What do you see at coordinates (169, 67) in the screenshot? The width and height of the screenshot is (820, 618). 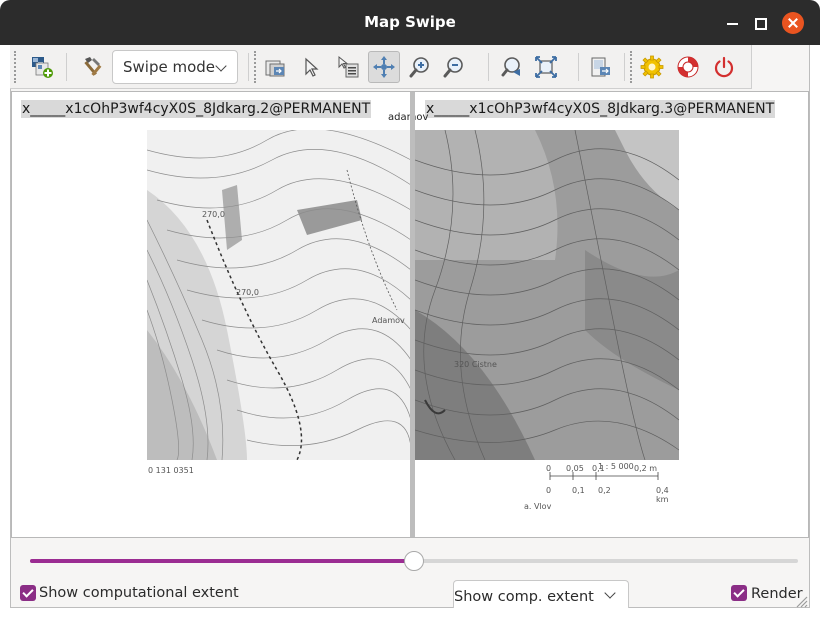 I see `swipe-mode-label: Swipe mode` at bounding box center [169, 67].